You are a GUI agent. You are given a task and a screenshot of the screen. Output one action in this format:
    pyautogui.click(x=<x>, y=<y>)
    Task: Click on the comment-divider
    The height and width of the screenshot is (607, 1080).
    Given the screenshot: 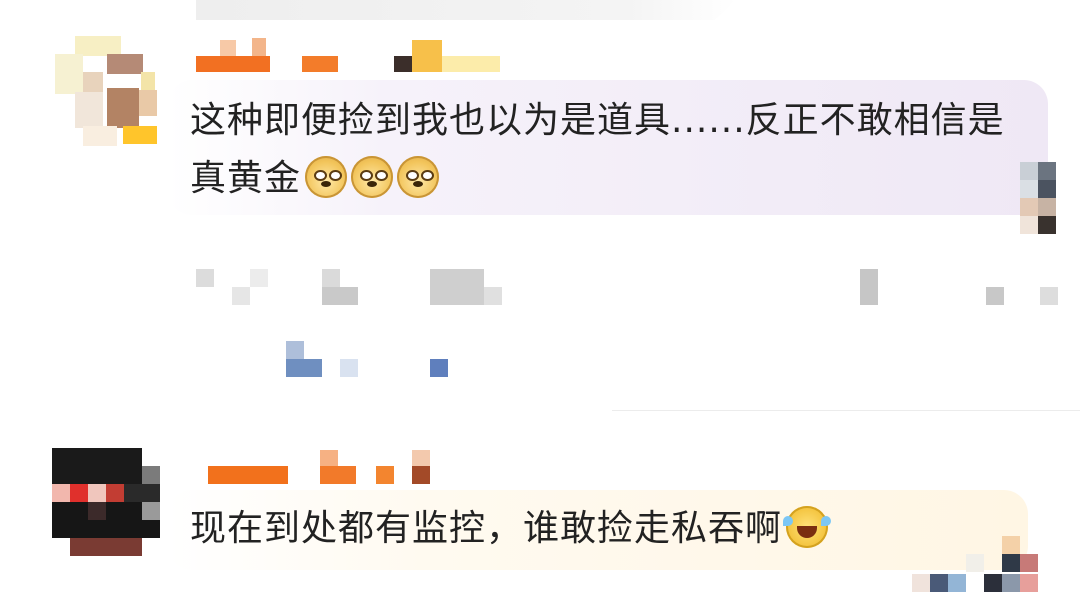 What is the action you would take?
    pyautogui.click(x=846, y=410)
    